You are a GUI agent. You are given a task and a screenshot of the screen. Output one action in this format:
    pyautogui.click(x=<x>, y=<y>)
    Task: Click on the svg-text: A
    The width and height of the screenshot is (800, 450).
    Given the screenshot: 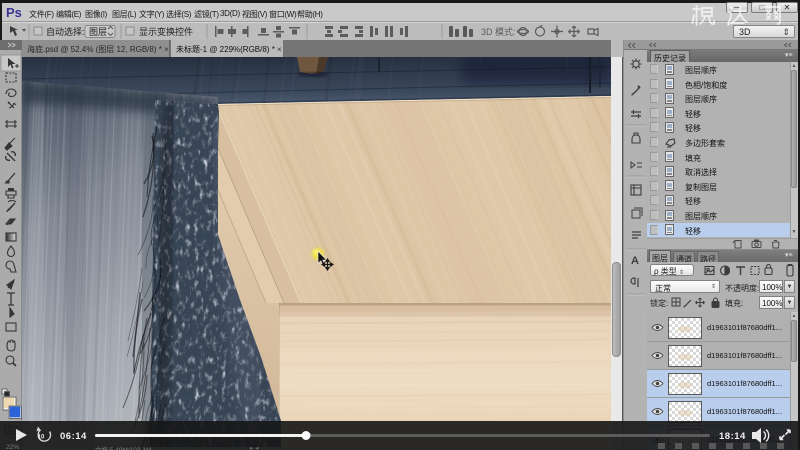 What is the action you would take?
    pyautogui.click(x=635, y=261)
    